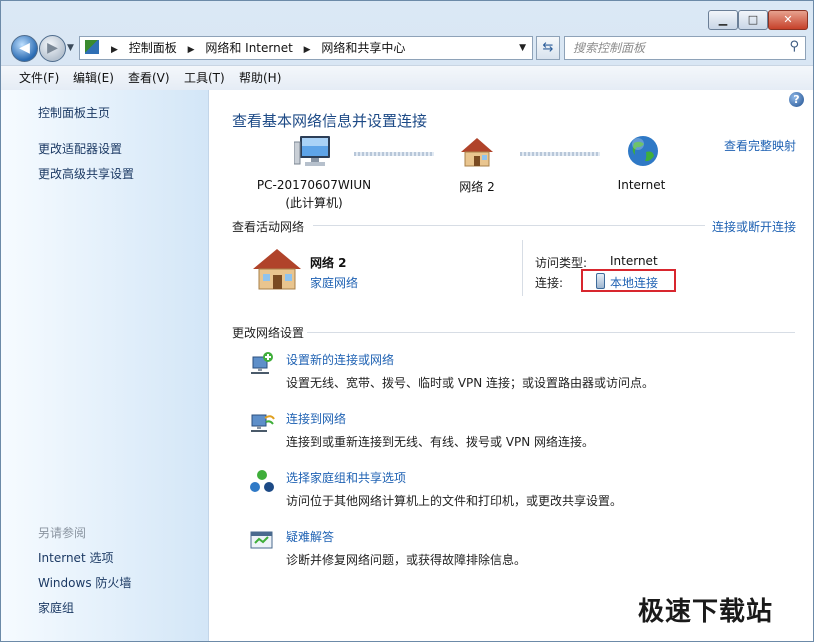  Describe the element at coordinates (406, 560) in the screenshot. I see `troubleshoot-description: 诊断并修复网络问题，或获得故障排除信息。` at that location.